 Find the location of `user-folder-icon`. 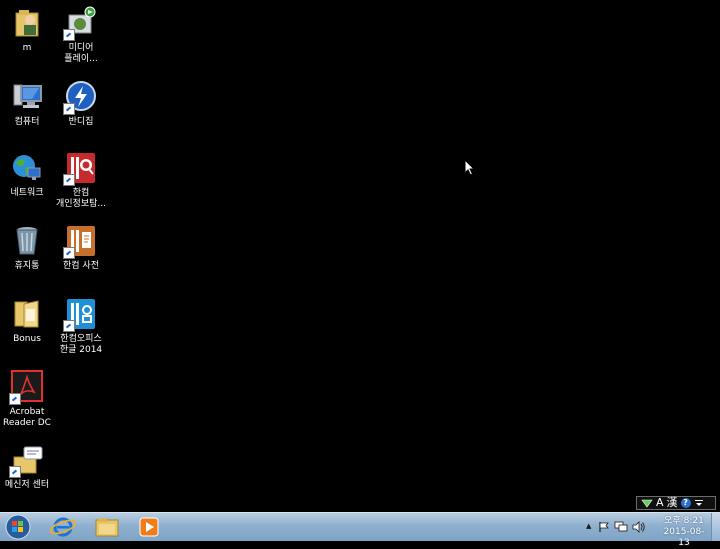

user-folder-icon is located at coordinates (27, 23).